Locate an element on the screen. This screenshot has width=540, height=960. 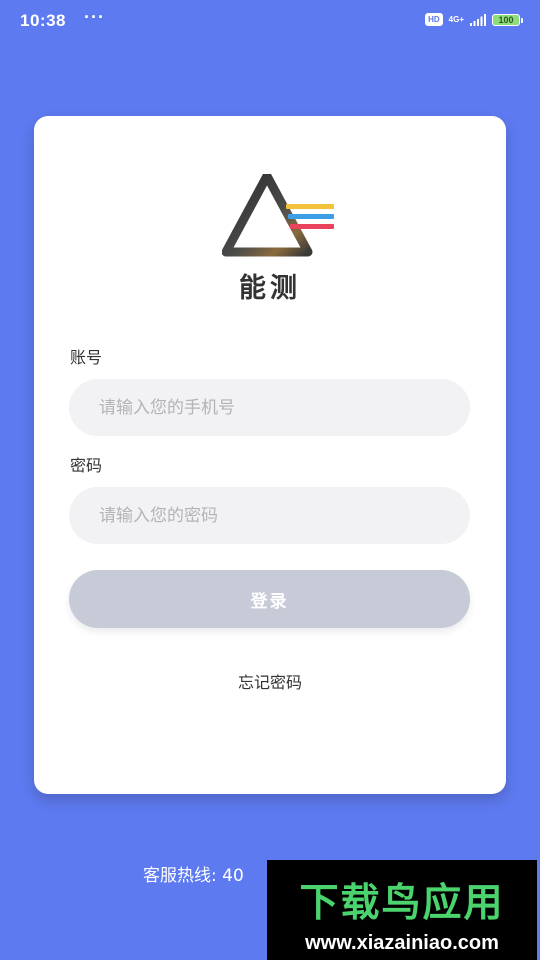
watermark-title: 下载鸟应用 is located at coordinates (402, 903).